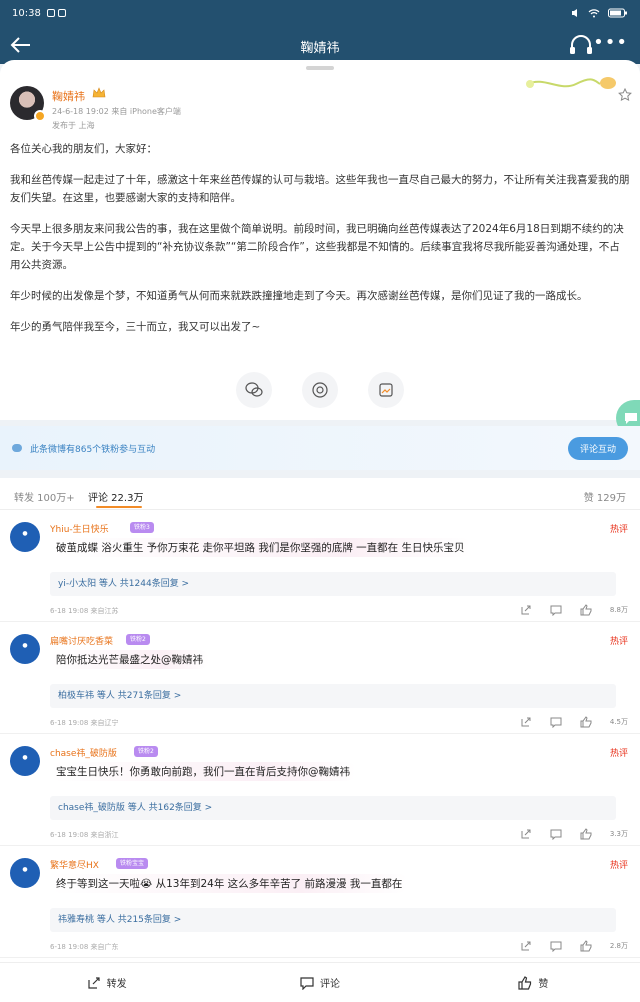 The image size is (640, 1002). What do you see at coordinates (618, 722) in the screenshot?
I see `like-count: 4.5万` at bounding box center [618, 722].